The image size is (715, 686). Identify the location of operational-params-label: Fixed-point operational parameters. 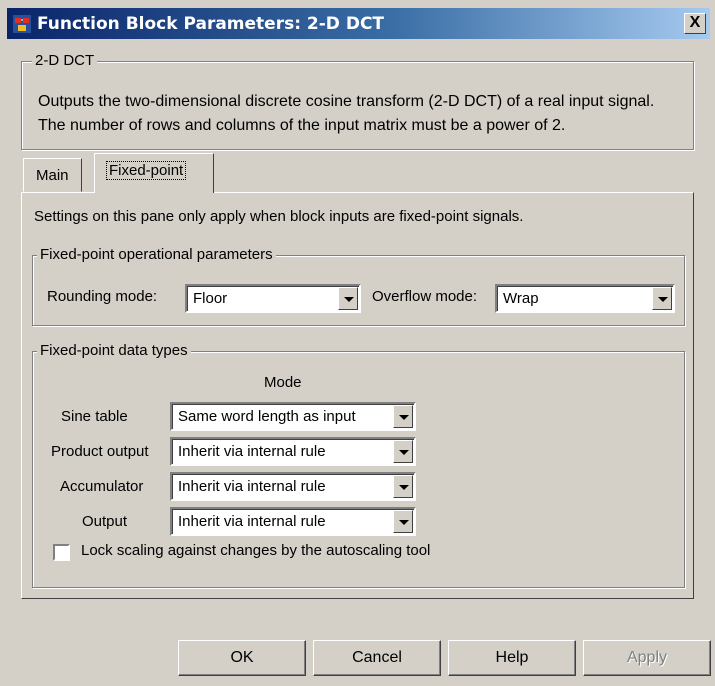
(156, 254).